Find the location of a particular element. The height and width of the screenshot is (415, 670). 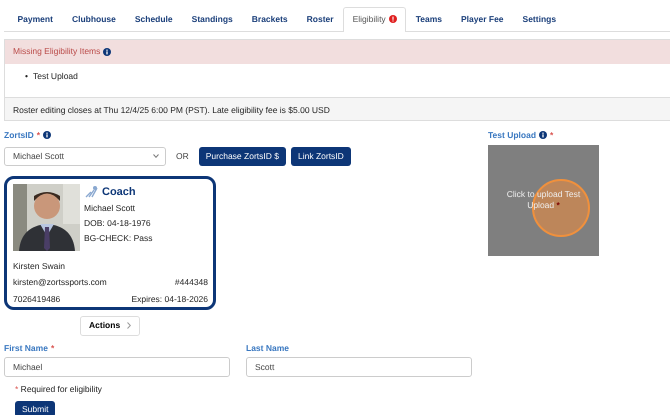

card-text: BG-CHECK: Pass is located at coordinates (118, 238).